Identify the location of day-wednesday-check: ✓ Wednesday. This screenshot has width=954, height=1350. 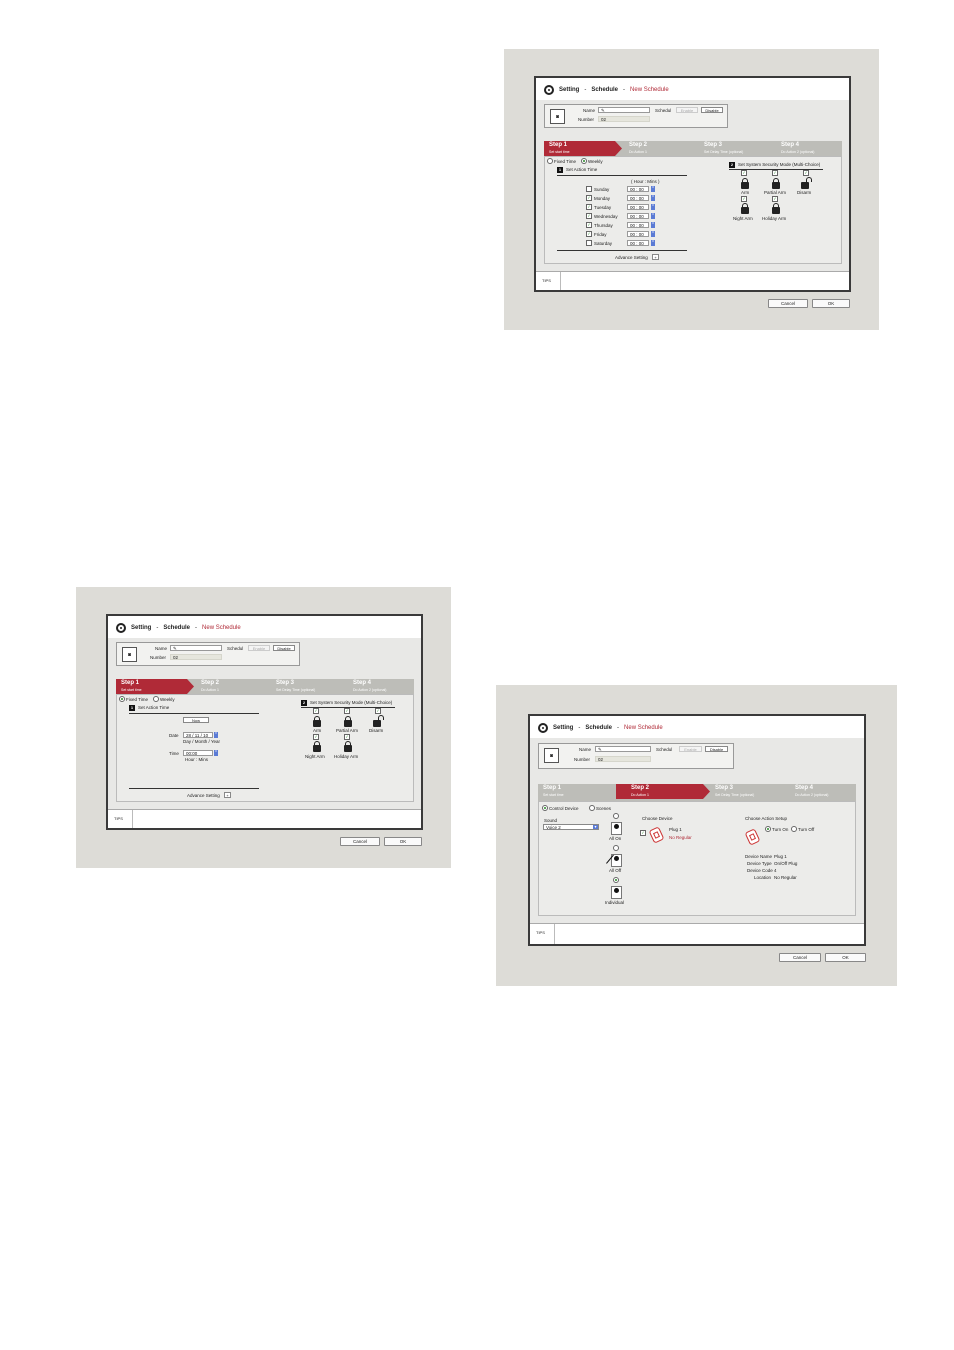
(602, 216).